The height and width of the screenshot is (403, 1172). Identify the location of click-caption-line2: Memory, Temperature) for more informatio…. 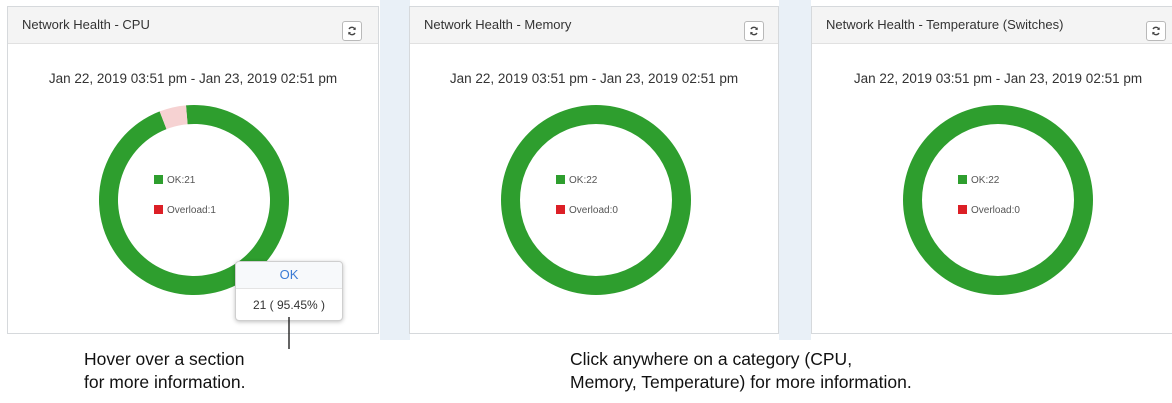
(741, 382).